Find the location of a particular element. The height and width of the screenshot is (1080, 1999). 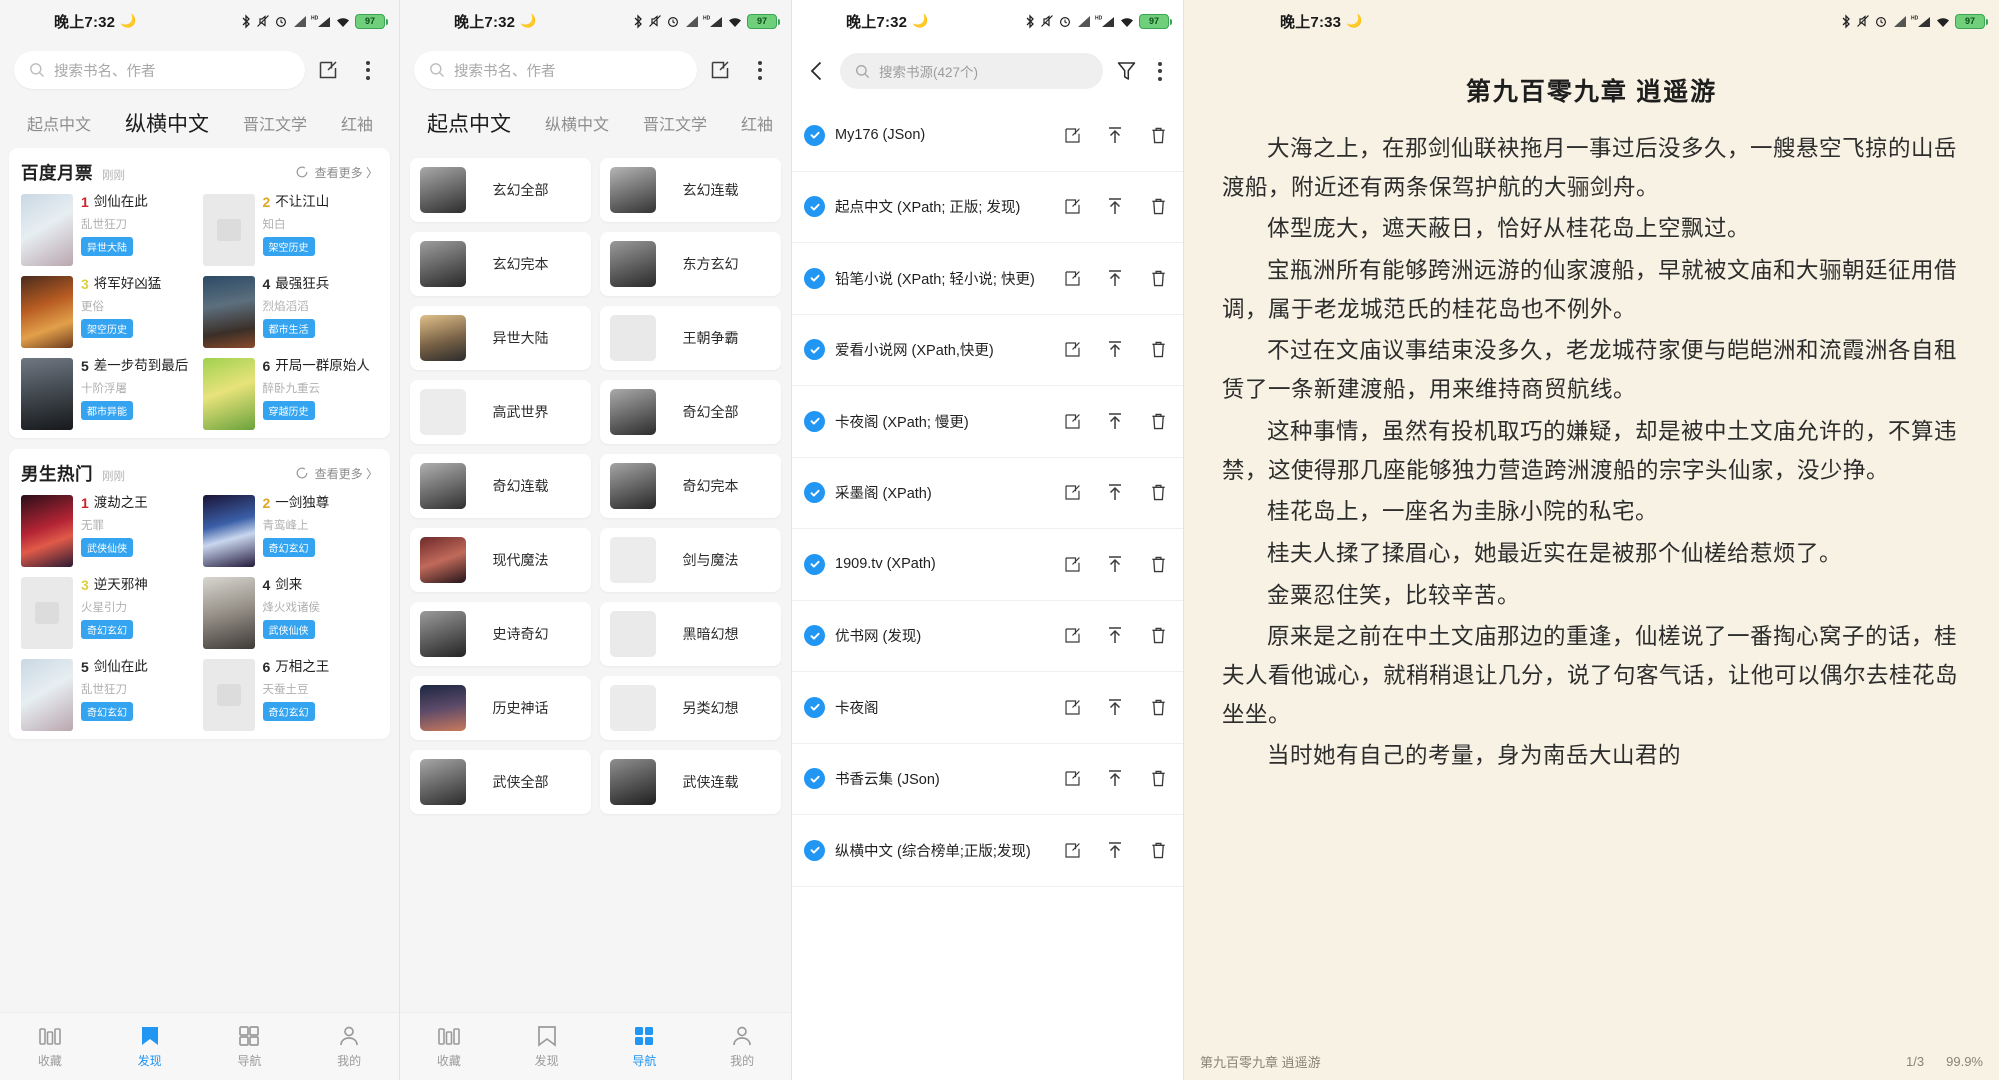

book-source-row: 起点中文 (XPath; 正版; 发现) is located at coordinates (987, 207).